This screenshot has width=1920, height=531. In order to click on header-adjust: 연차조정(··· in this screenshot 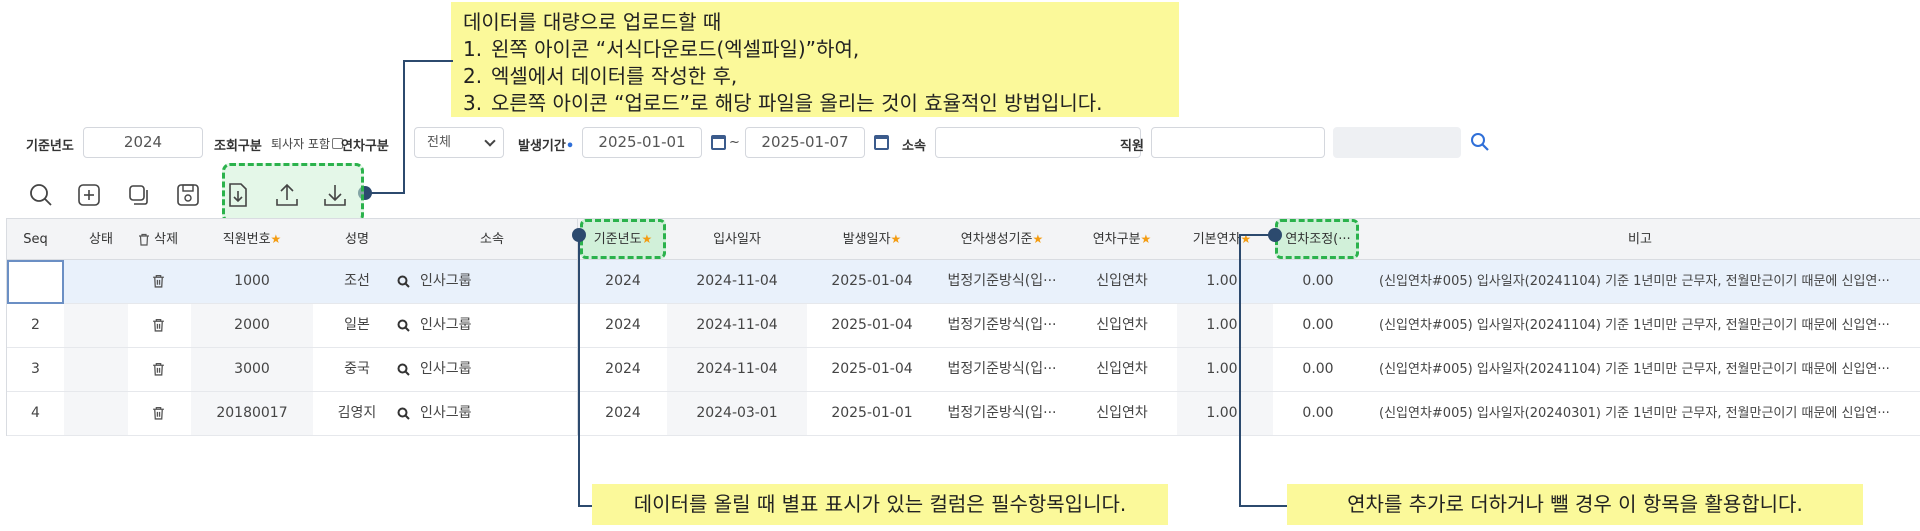, I will do `click(1318, 239)`.